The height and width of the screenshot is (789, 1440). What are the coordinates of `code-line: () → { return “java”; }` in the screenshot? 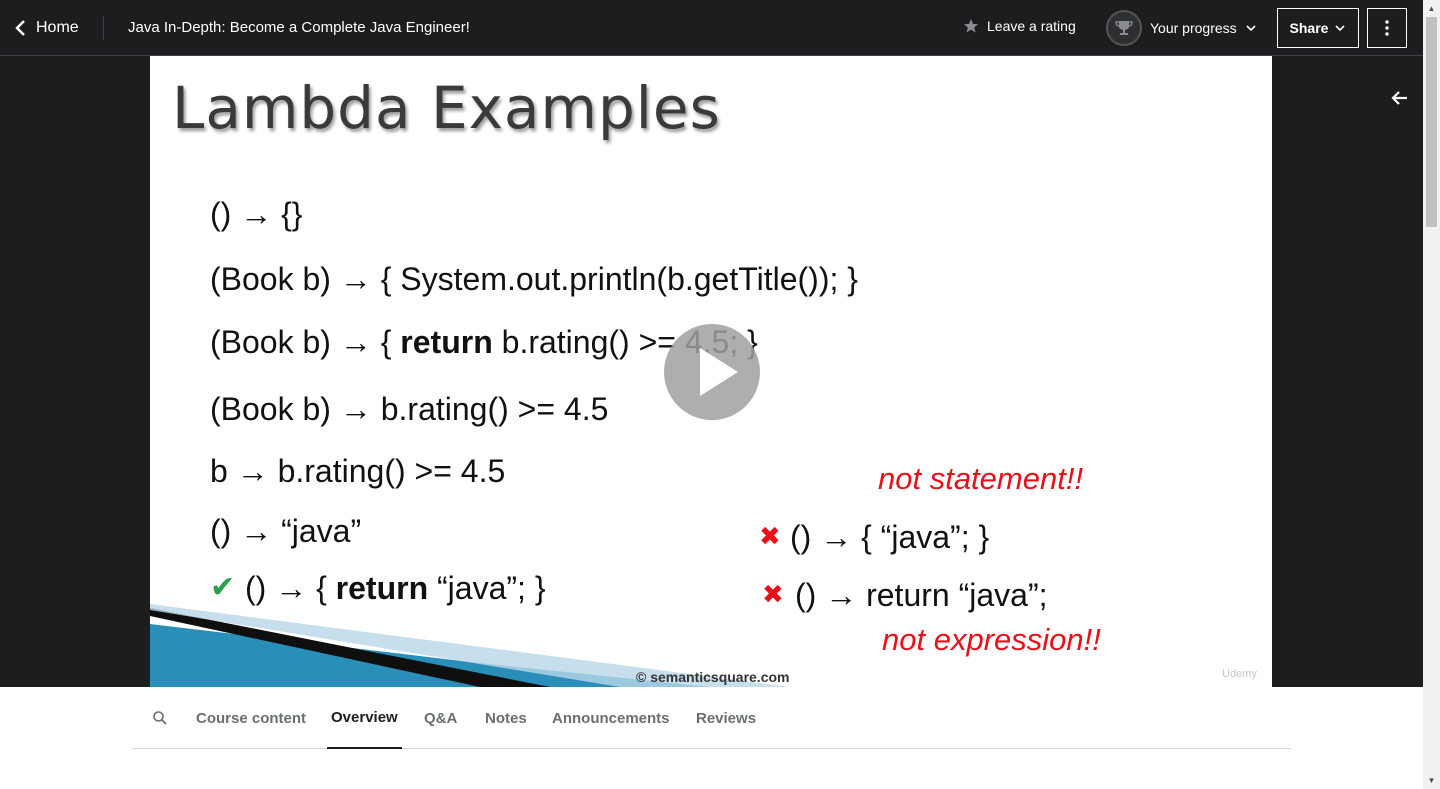 It's located at (395, 588).